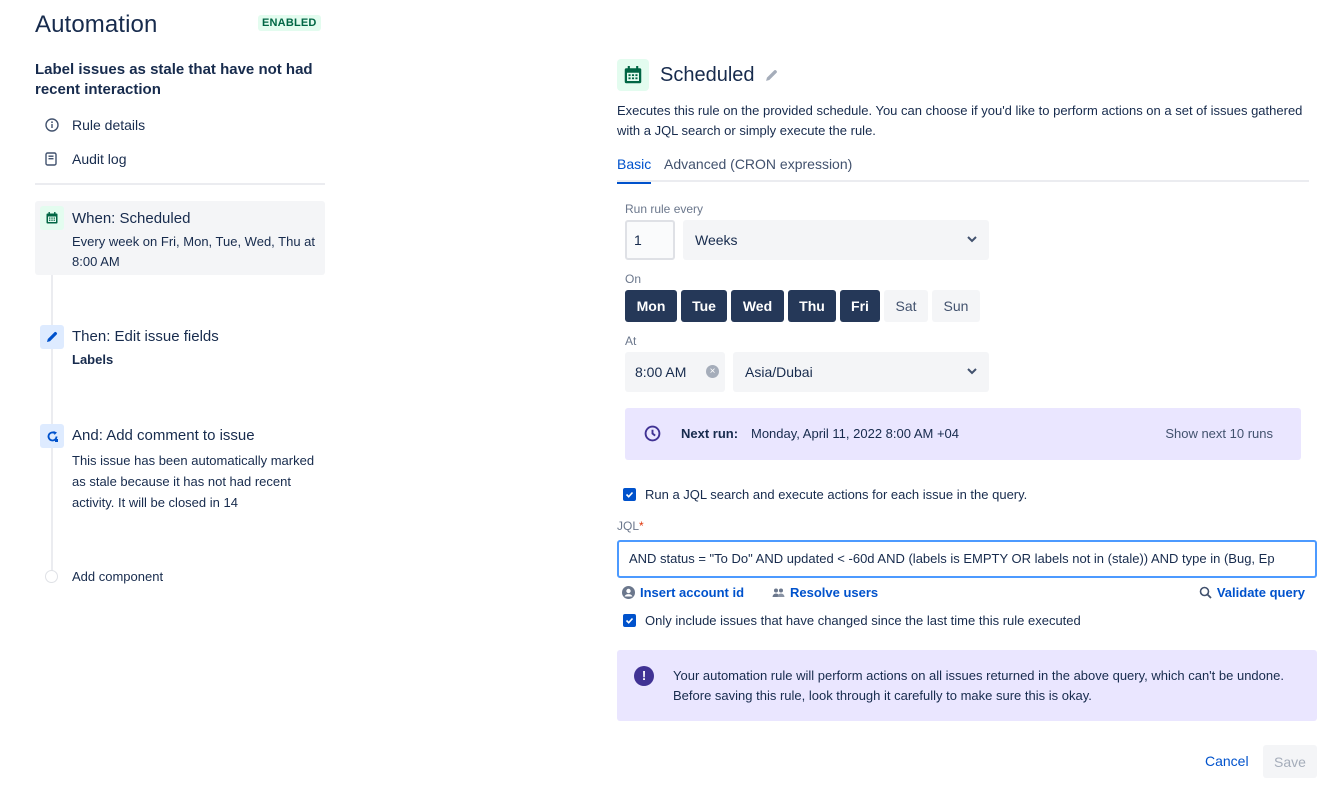  I want to click on edit-title-icon, so click(771, 78).